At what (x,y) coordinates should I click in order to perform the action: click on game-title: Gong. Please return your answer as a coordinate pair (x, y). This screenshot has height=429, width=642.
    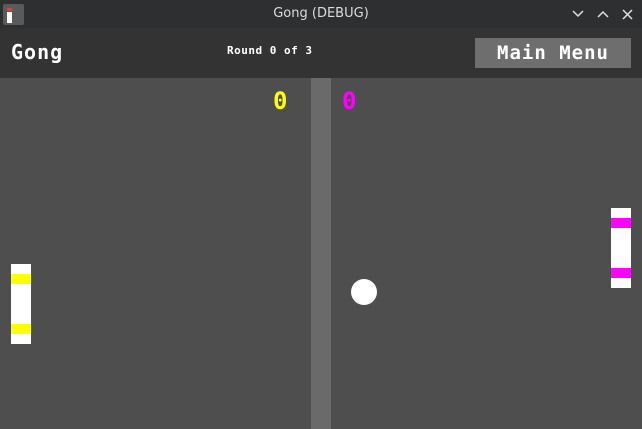
    Looking at the image, I should click on (37, 52).